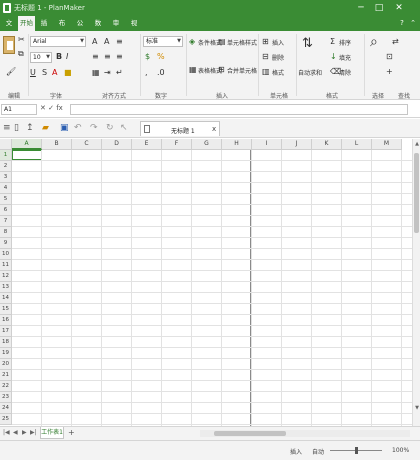 The width and height of the screenshot is (420, 460). What do you see at coordinates (6, 243) in the screenshot?
I see `row-header: 9` at bounding box center [6, 243].